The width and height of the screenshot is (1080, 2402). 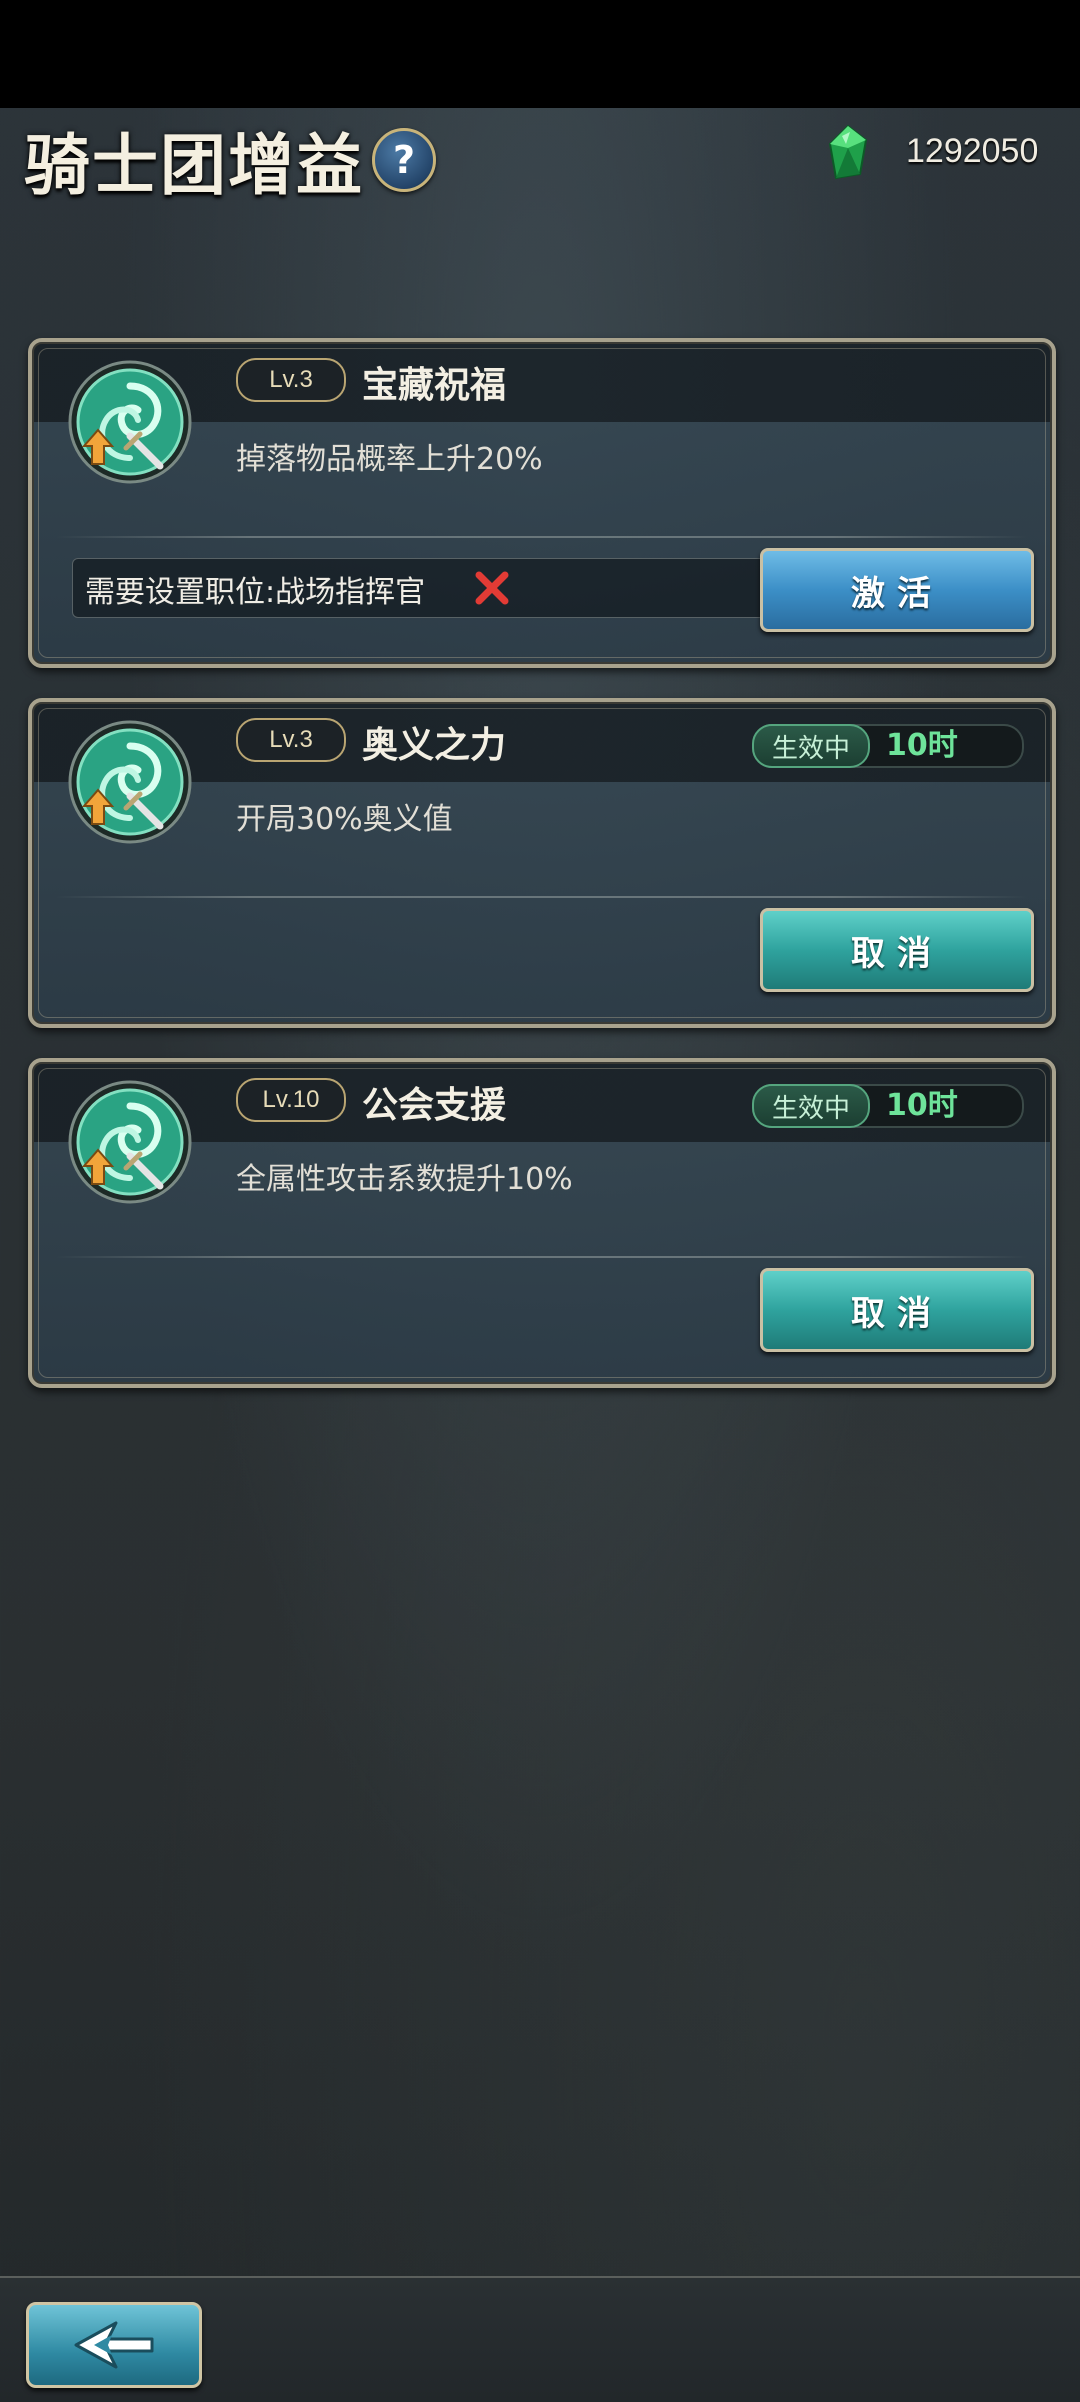 What do you see at coordinates (194, 165) in the screenshot?
I see `page-title: 骑士团增益` at bounding box center [194, 165].